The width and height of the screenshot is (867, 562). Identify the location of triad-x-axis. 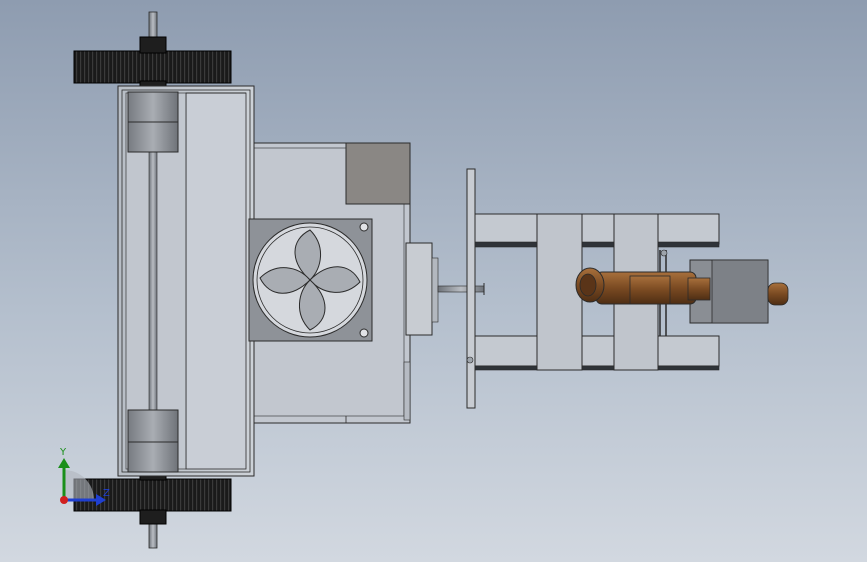
(64, 500).